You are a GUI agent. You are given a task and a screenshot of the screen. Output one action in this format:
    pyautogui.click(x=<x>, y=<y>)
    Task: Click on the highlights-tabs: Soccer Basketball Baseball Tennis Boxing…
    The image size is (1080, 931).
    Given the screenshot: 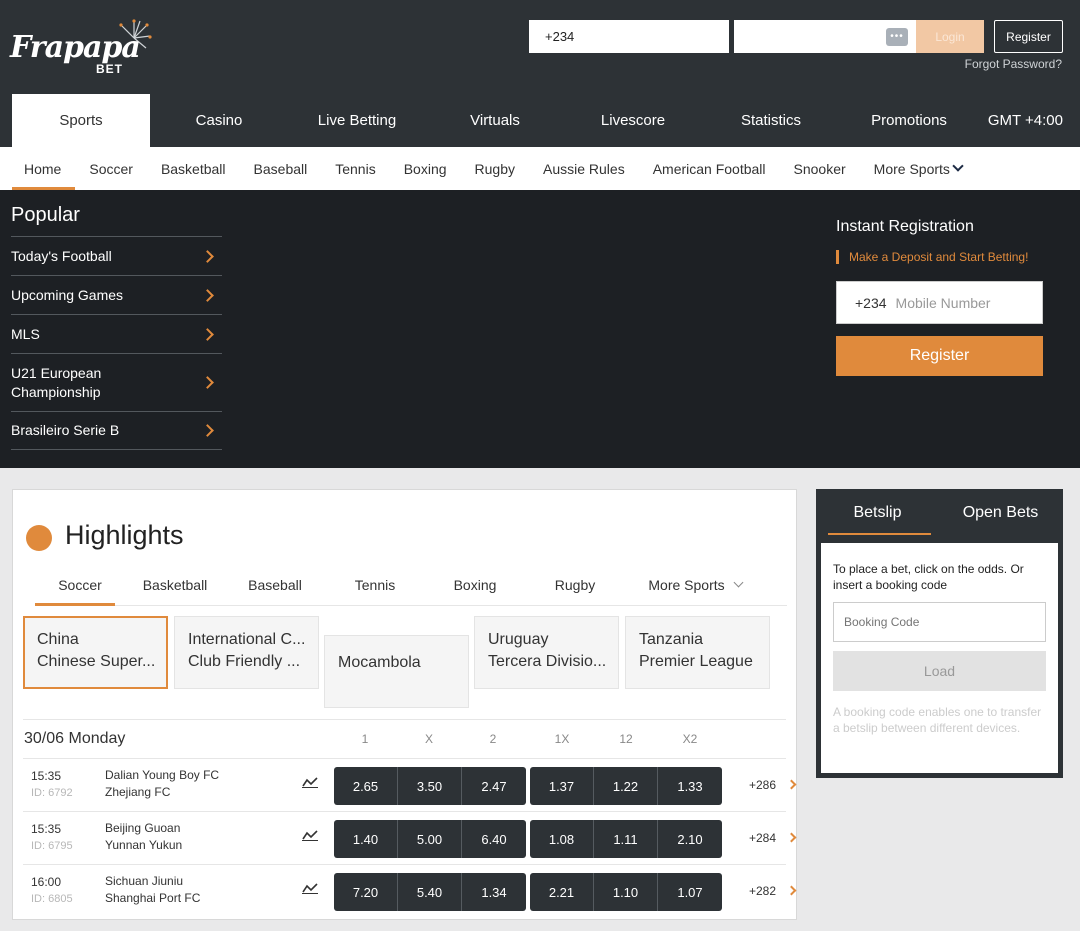 What is the action you would take?
    pyautogui.click(x=411, y=585)
    